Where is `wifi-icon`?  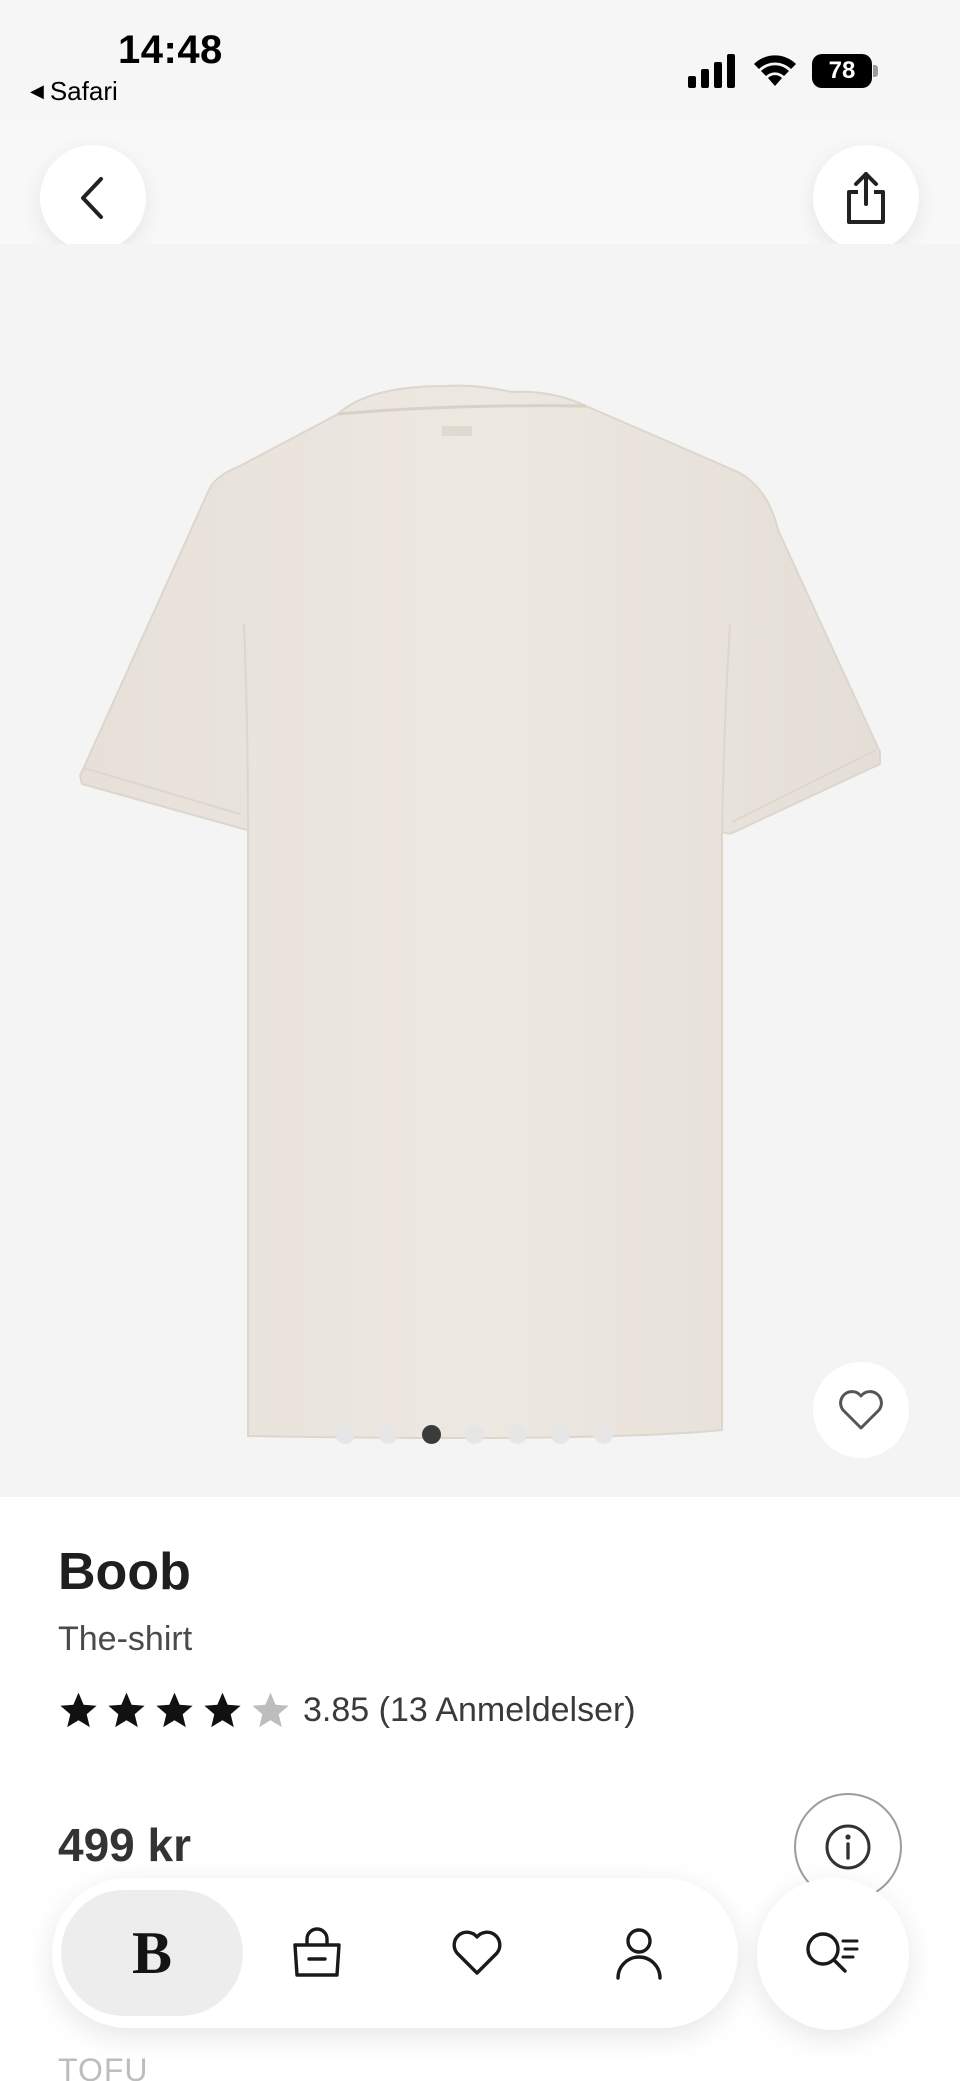 wifi-icon is located at coordinates (775, 70).